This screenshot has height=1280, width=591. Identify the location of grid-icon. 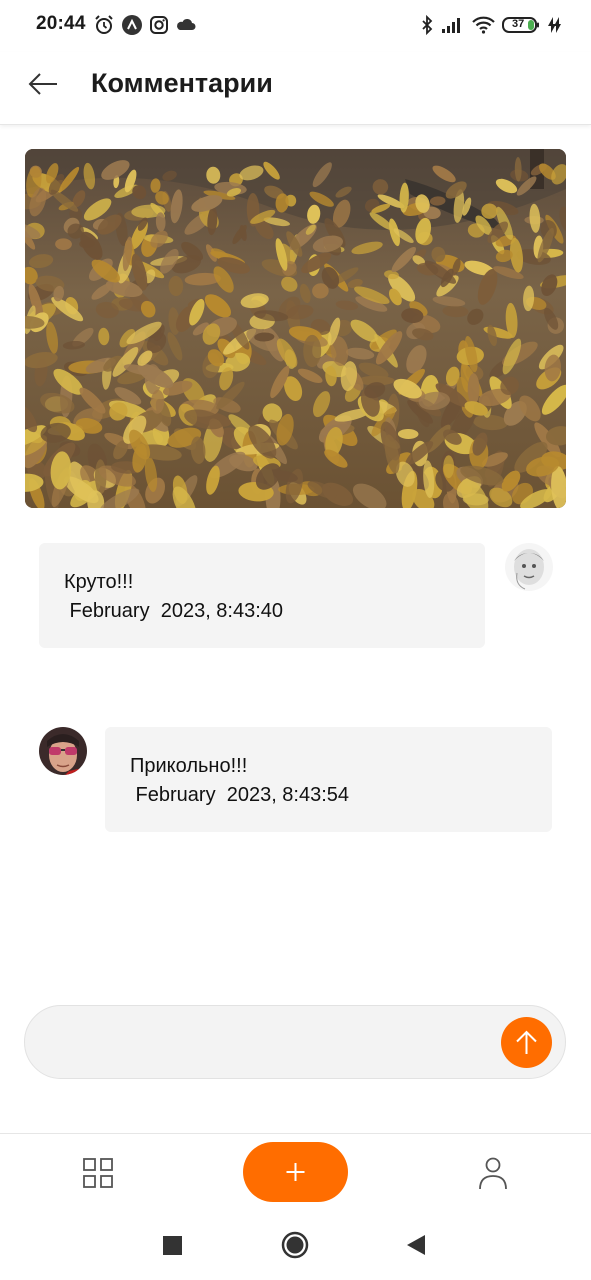
(98, 1173).